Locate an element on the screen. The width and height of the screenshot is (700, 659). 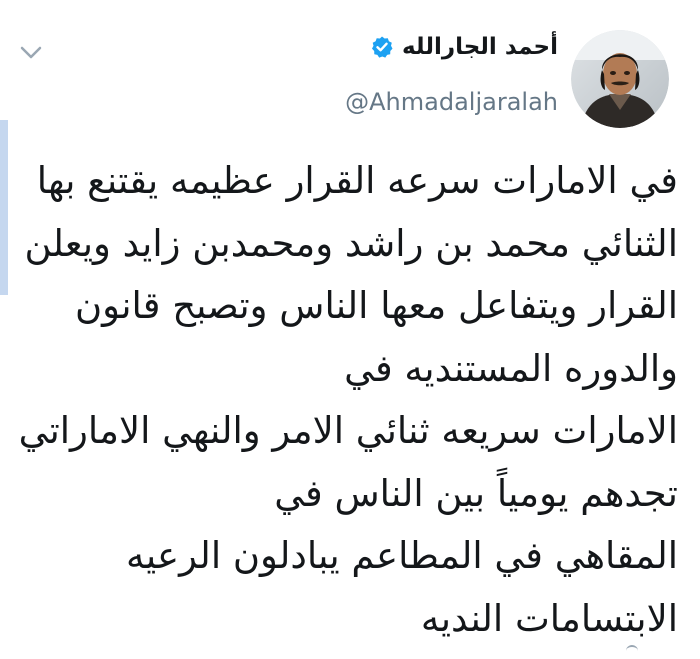
verified-badge-icon is located at coordinates (382, 47).